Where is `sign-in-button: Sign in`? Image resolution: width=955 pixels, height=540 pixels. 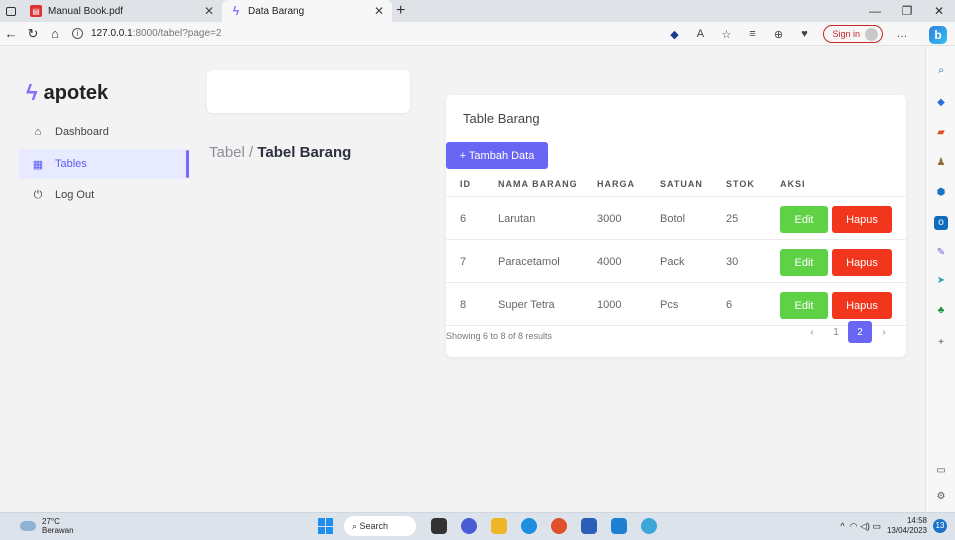 sign-in-button: Sign in is located at coordinates (853, 34).